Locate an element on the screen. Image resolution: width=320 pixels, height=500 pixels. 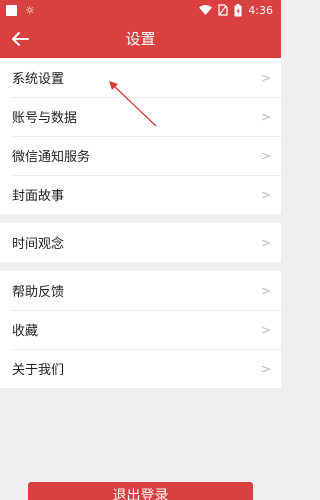
status-bar: ☼ 4:36 is located at coordinates (140, 10).